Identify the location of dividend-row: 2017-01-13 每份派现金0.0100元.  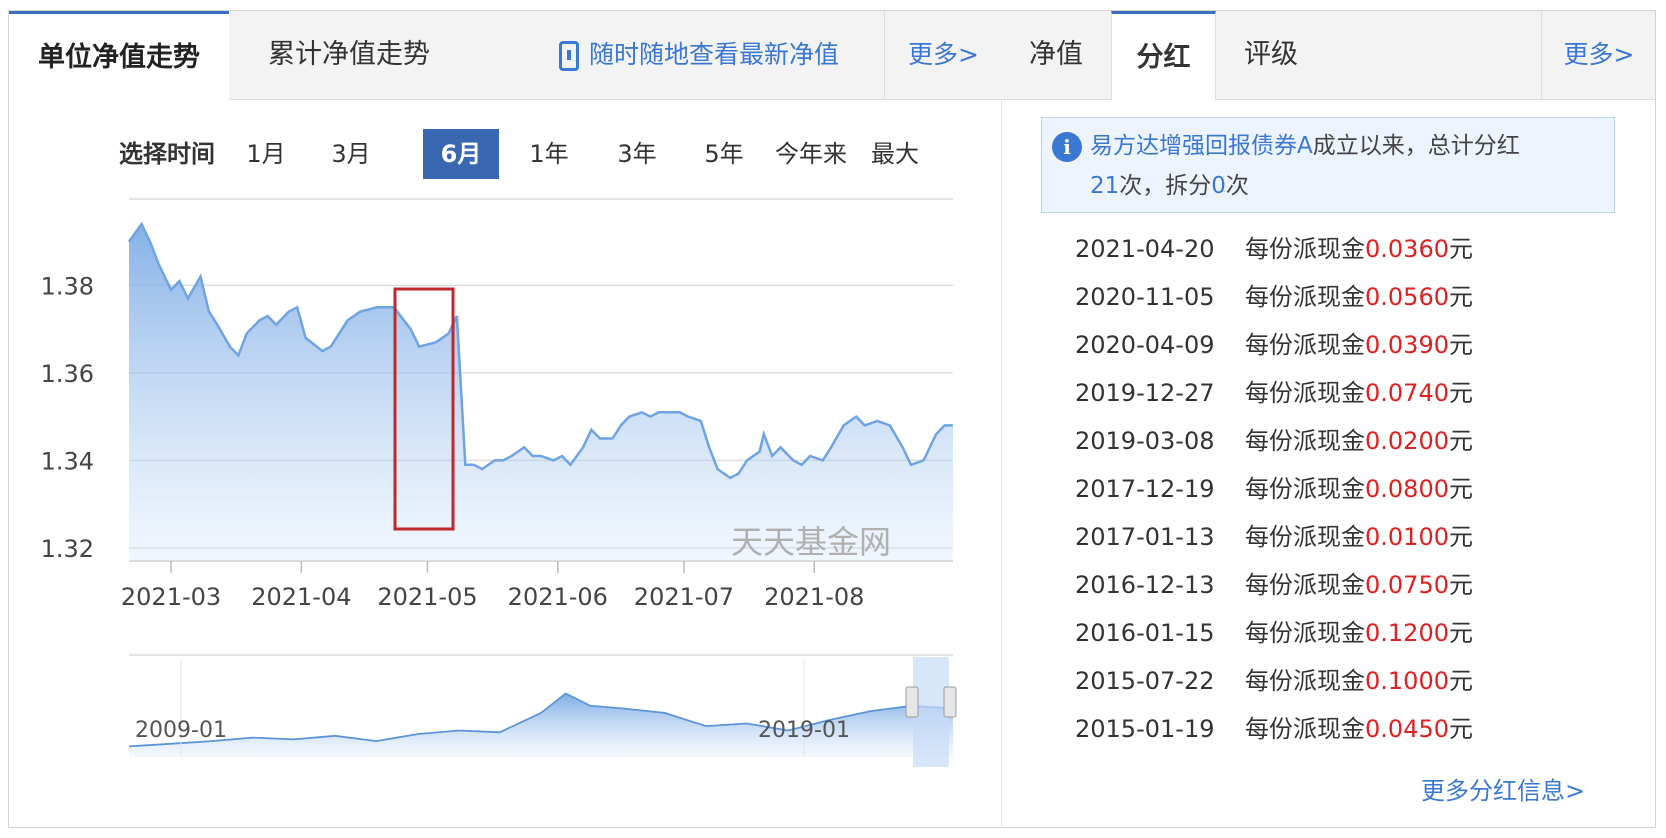
(1274, 537).